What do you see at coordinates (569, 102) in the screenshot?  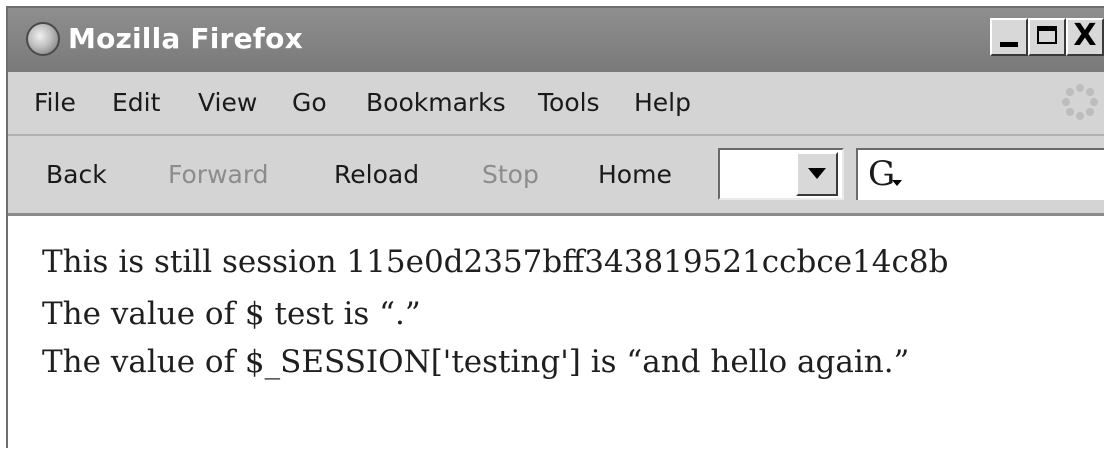 I see `menu-tools: Tools` at bounding box center [569, 102].